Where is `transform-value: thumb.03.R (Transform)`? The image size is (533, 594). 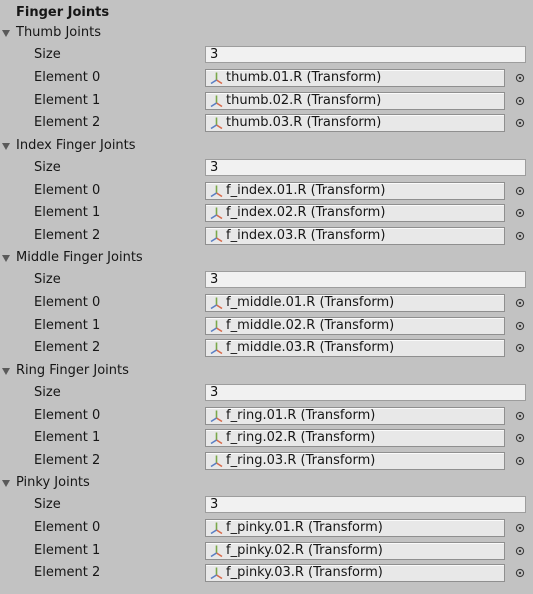
transform-value: thumb.03.R (Transform) is located at coordinates (304, 122).